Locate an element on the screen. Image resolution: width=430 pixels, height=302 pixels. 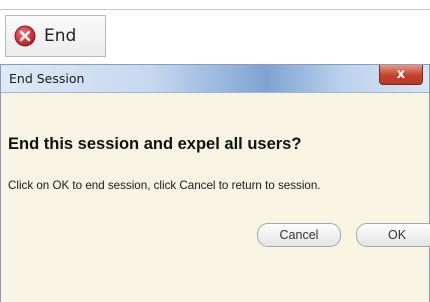
dialog-title: End Session is located at coordinates (47, 78).